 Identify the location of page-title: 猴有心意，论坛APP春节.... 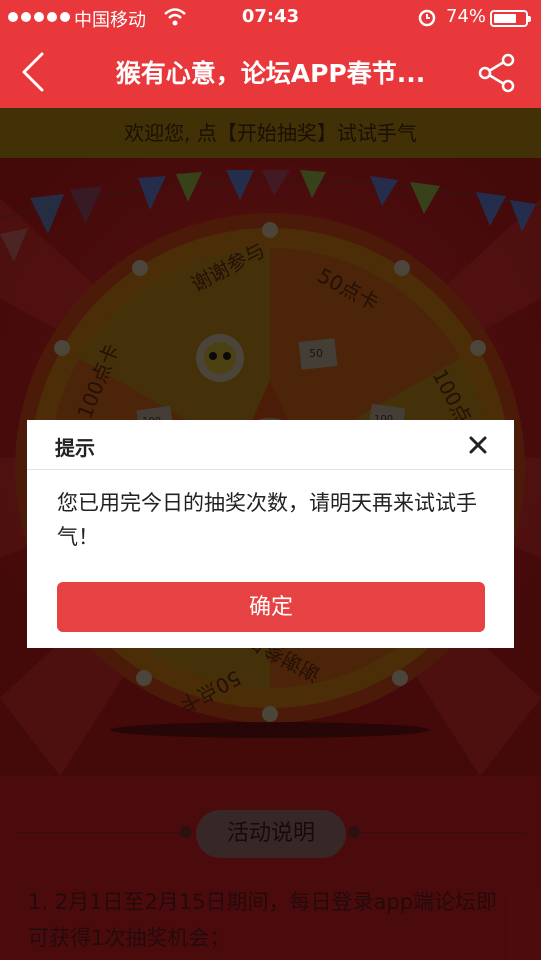
(270, 73).